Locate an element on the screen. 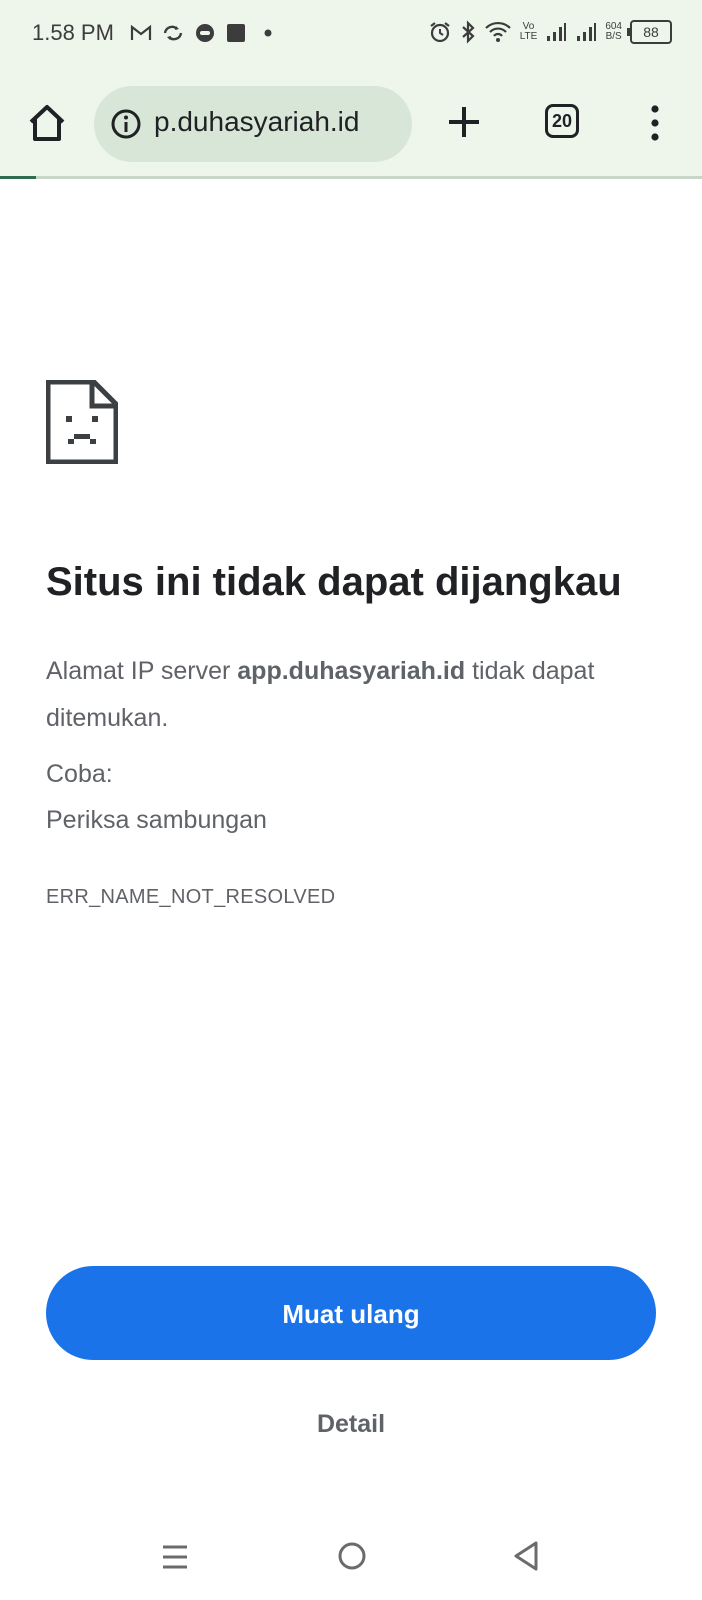  alarm-icon is located at coordinates (440, 32).